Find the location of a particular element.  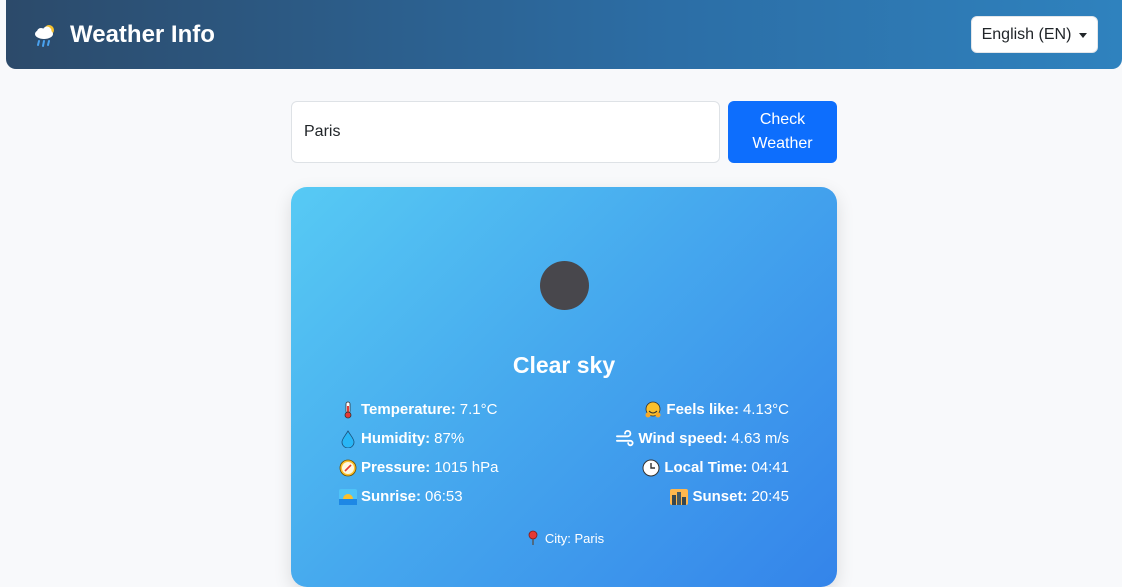

stat-value: 7.1°C is located at coordinates (478, 409).